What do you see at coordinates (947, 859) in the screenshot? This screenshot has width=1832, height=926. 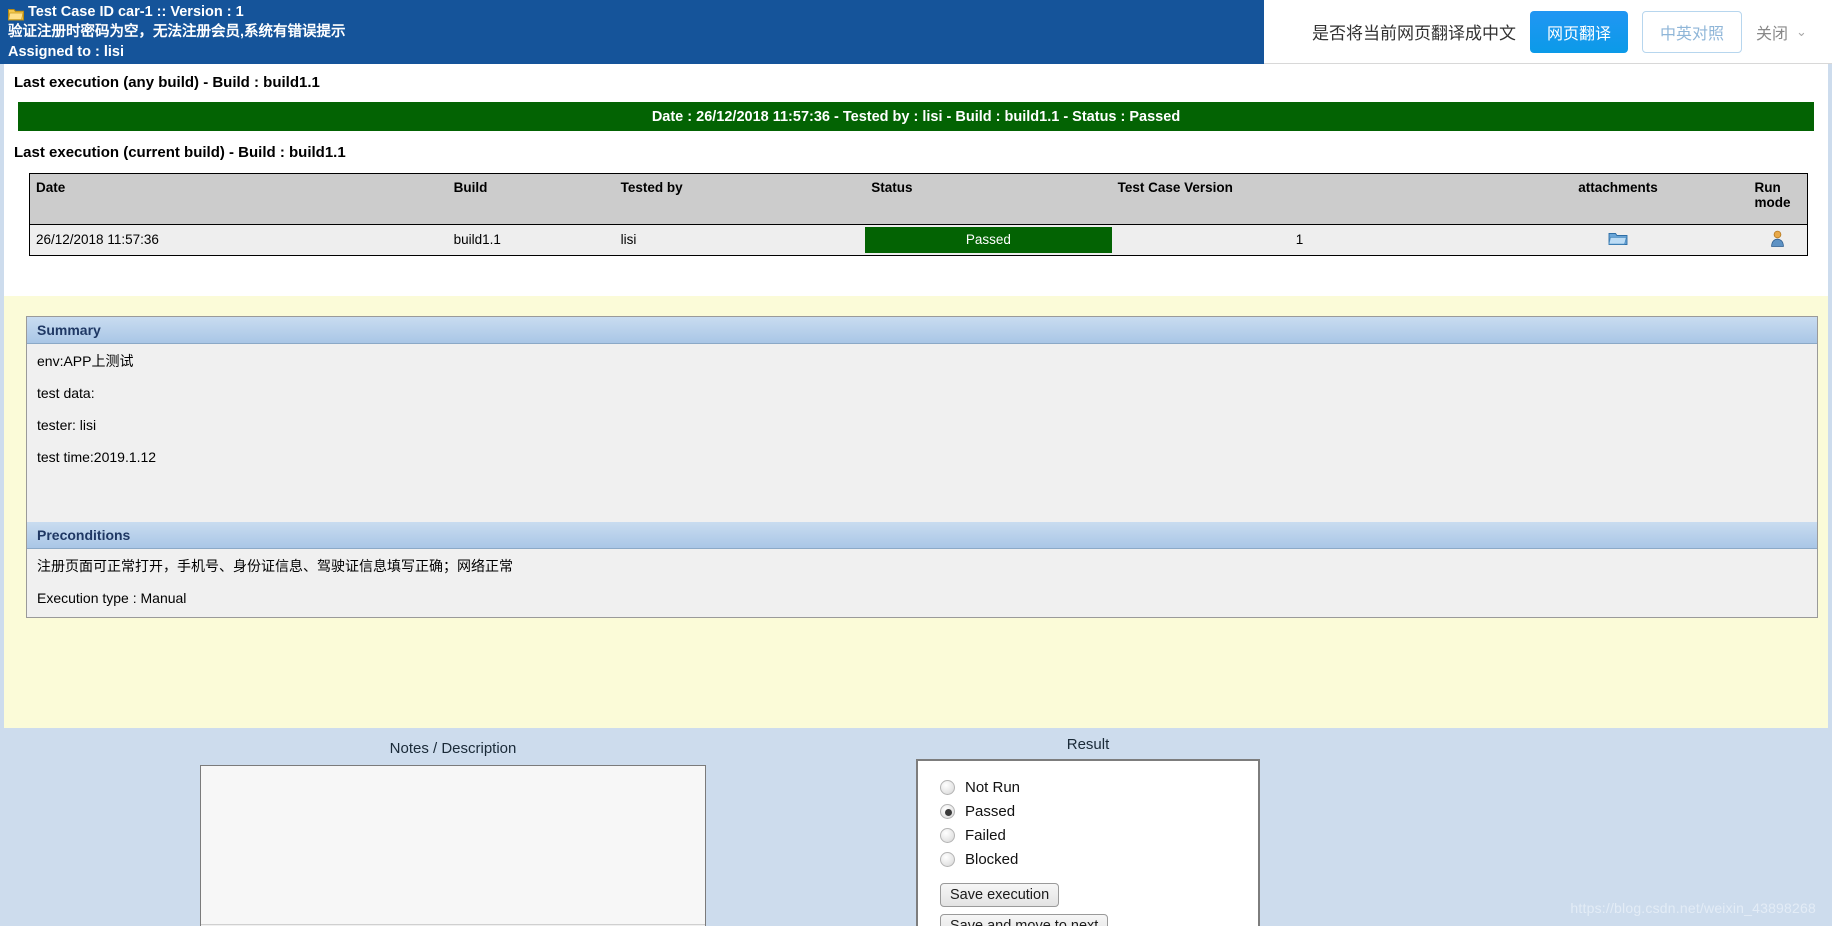 I see `radio-icon-blocked` at bounding box center [947, 859].